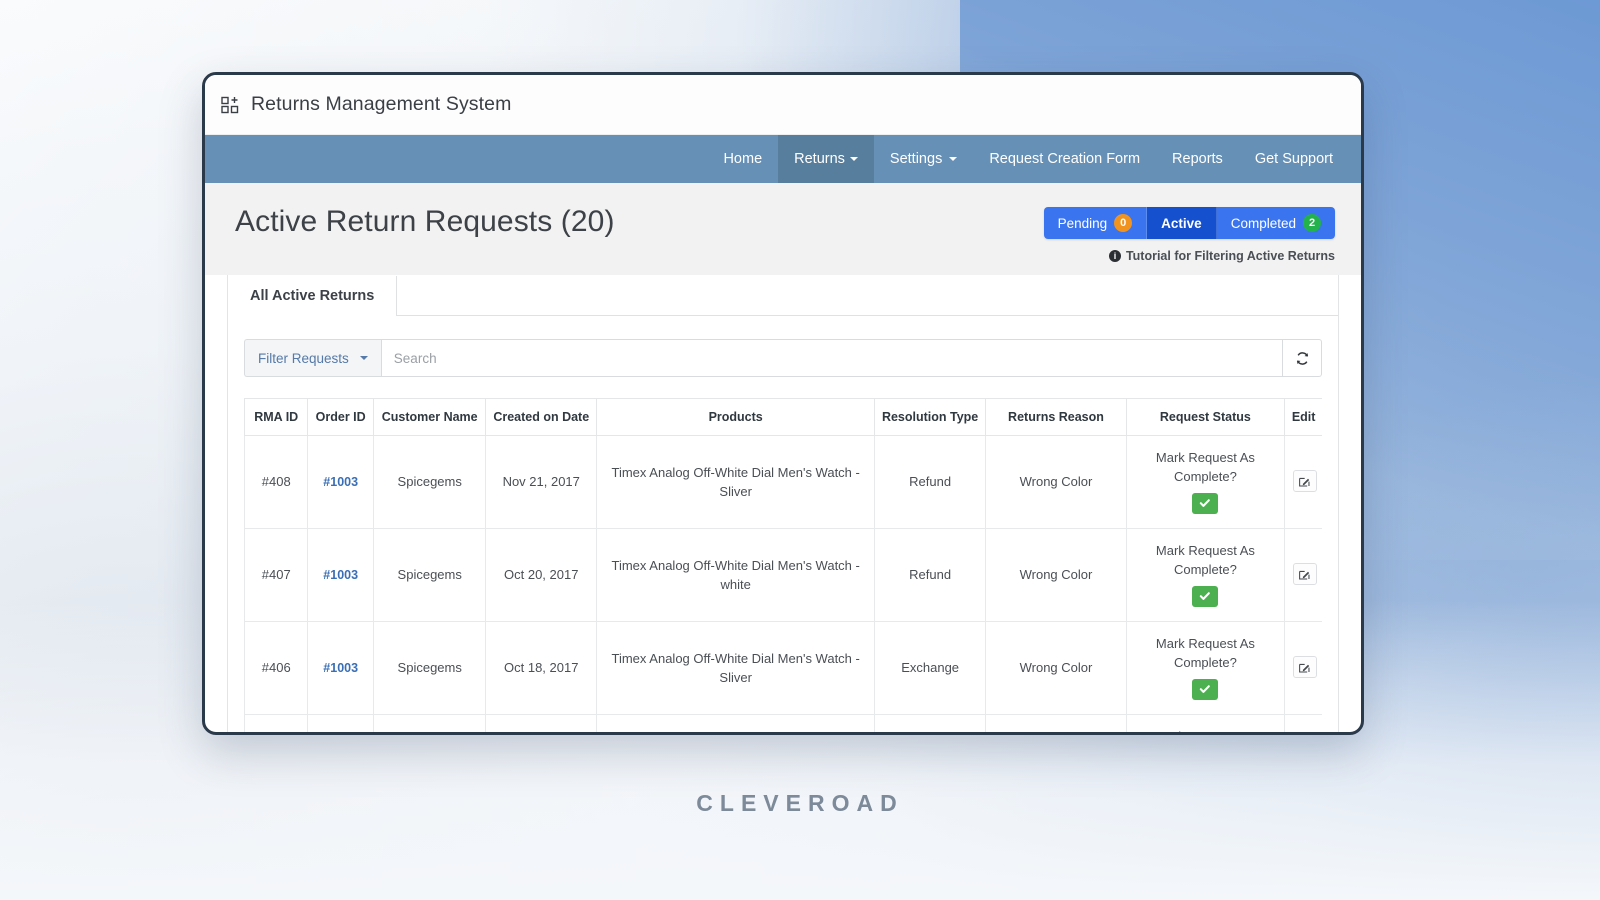 This screenshot has height=900, width=1600. What do you see at coordinates (276, 668) in the screenshot?
I see `cell-rma-id: #406` at bounding box center [276, 668].